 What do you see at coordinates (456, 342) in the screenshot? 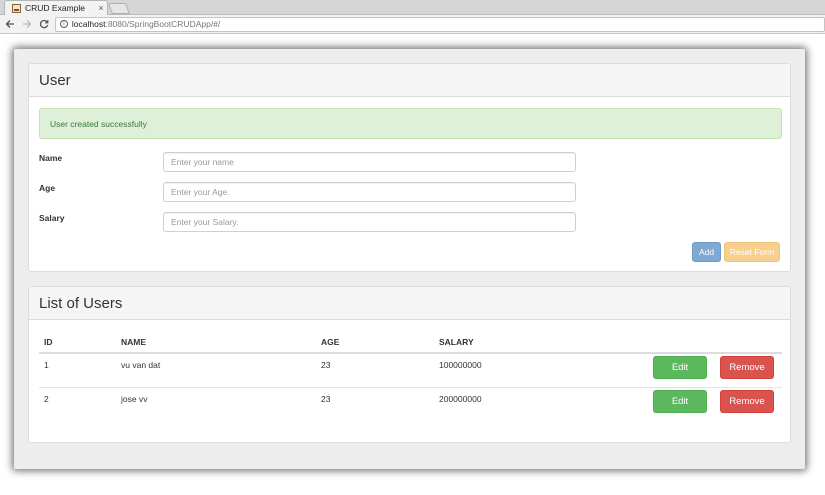
I see `column-header-salary: SALARY` at bounding box center [456, 342].